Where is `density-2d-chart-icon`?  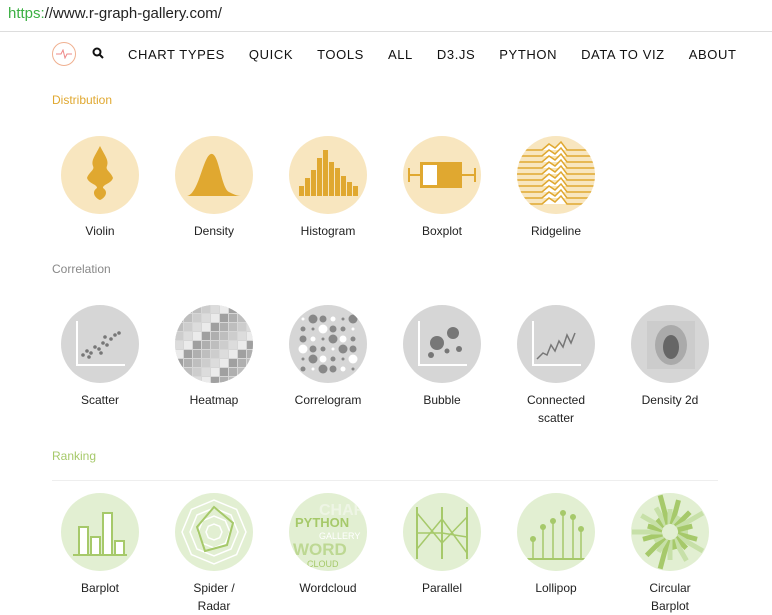
density-2d-chart-icon is located at coordinates (670, 344).